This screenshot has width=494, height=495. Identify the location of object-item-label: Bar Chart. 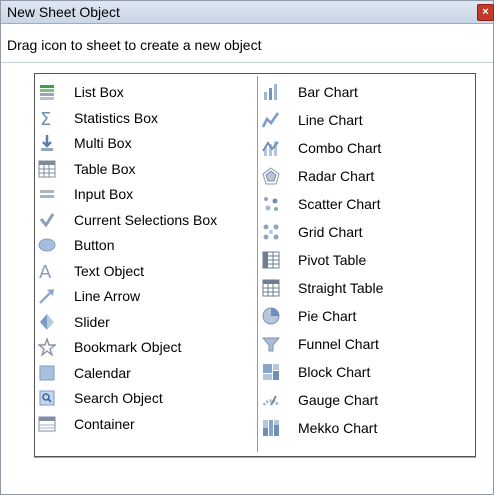
(328, 92).